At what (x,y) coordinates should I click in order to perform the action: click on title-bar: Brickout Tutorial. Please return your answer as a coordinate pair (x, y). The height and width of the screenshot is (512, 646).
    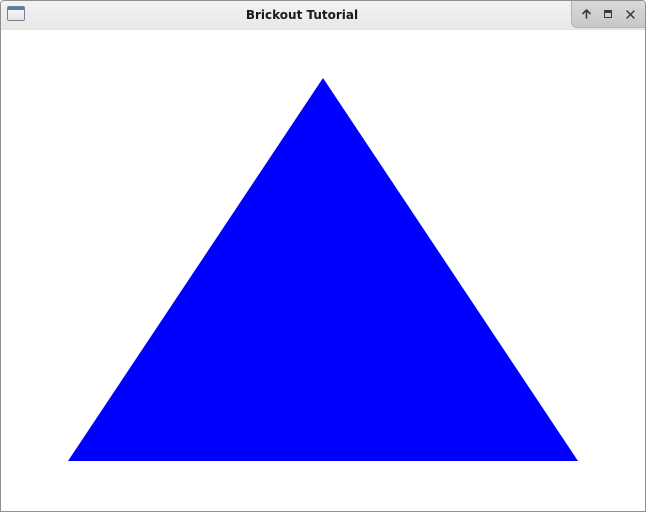
    Looking at the image, I should click on (323, 15).